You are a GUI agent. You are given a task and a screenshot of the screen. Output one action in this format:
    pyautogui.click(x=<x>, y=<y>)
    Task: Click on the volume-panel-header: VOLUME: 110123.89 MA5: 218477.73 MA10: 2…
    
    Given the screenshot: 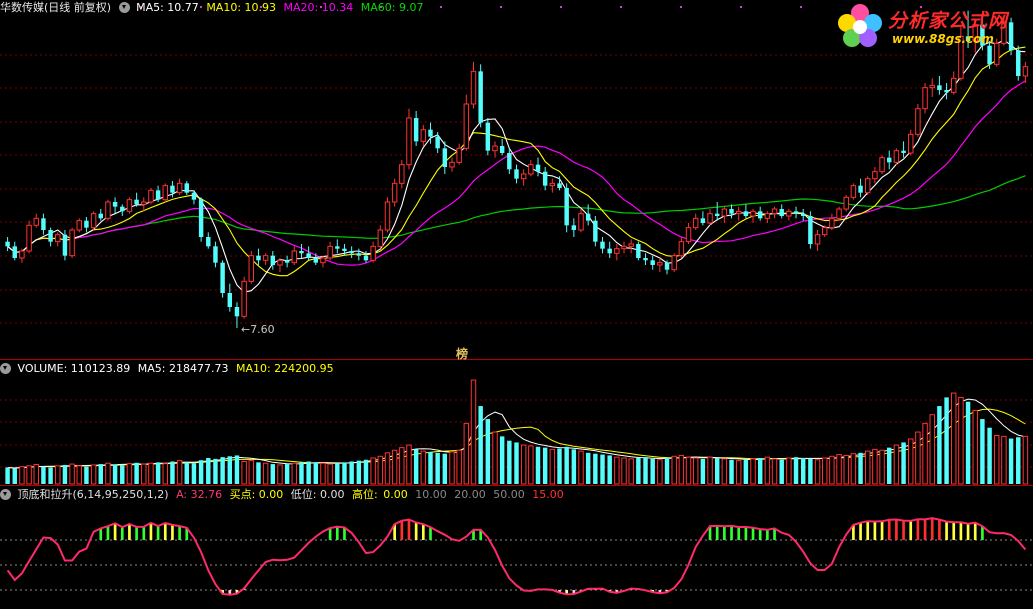 What is the action you would take?
    pyautogui.click(x=169, y=369)
    